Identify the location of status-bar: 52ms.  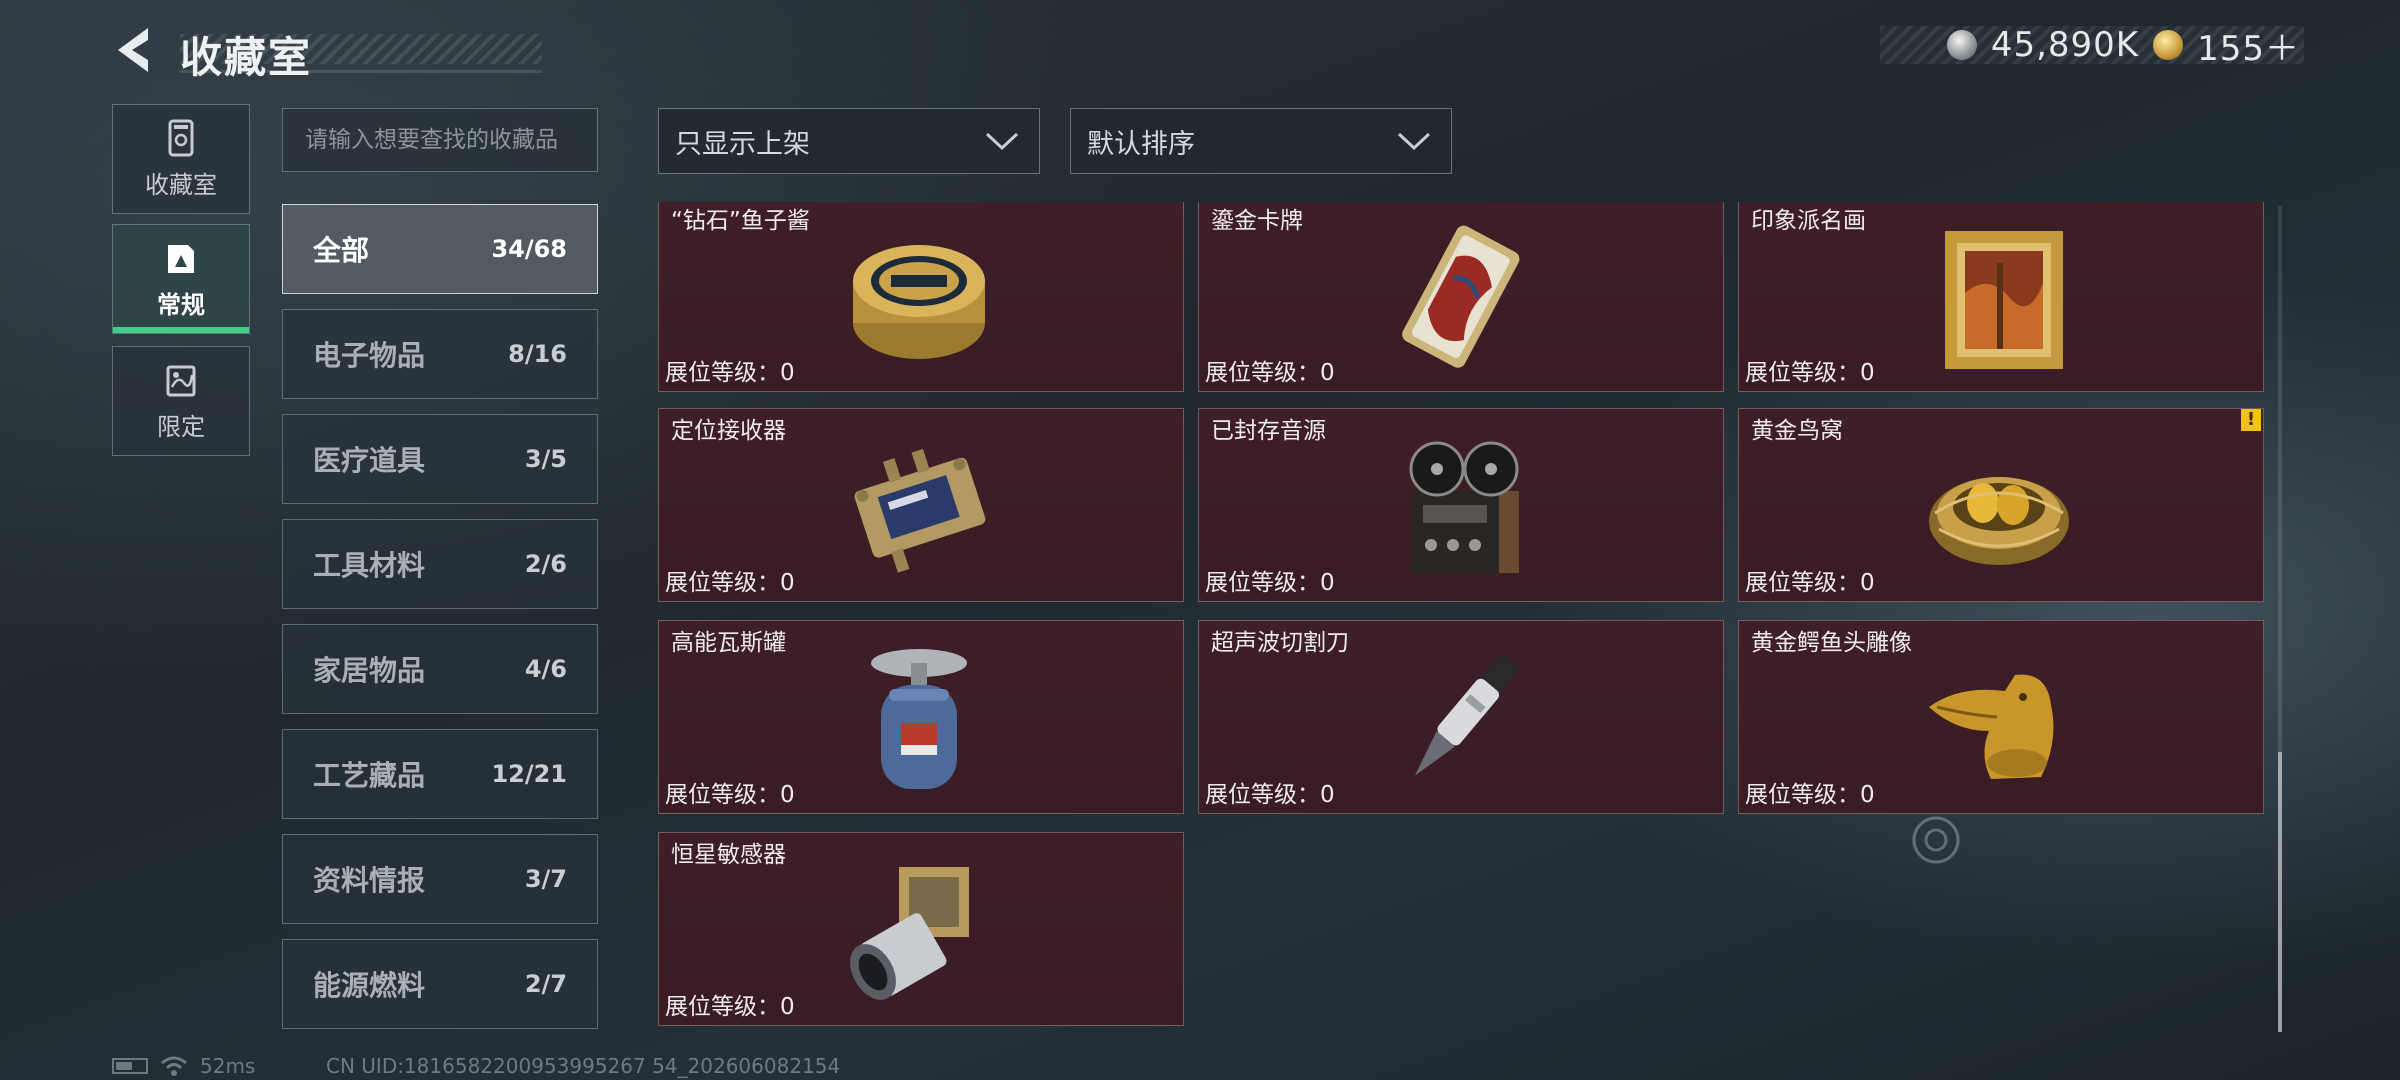
(183, 1066).